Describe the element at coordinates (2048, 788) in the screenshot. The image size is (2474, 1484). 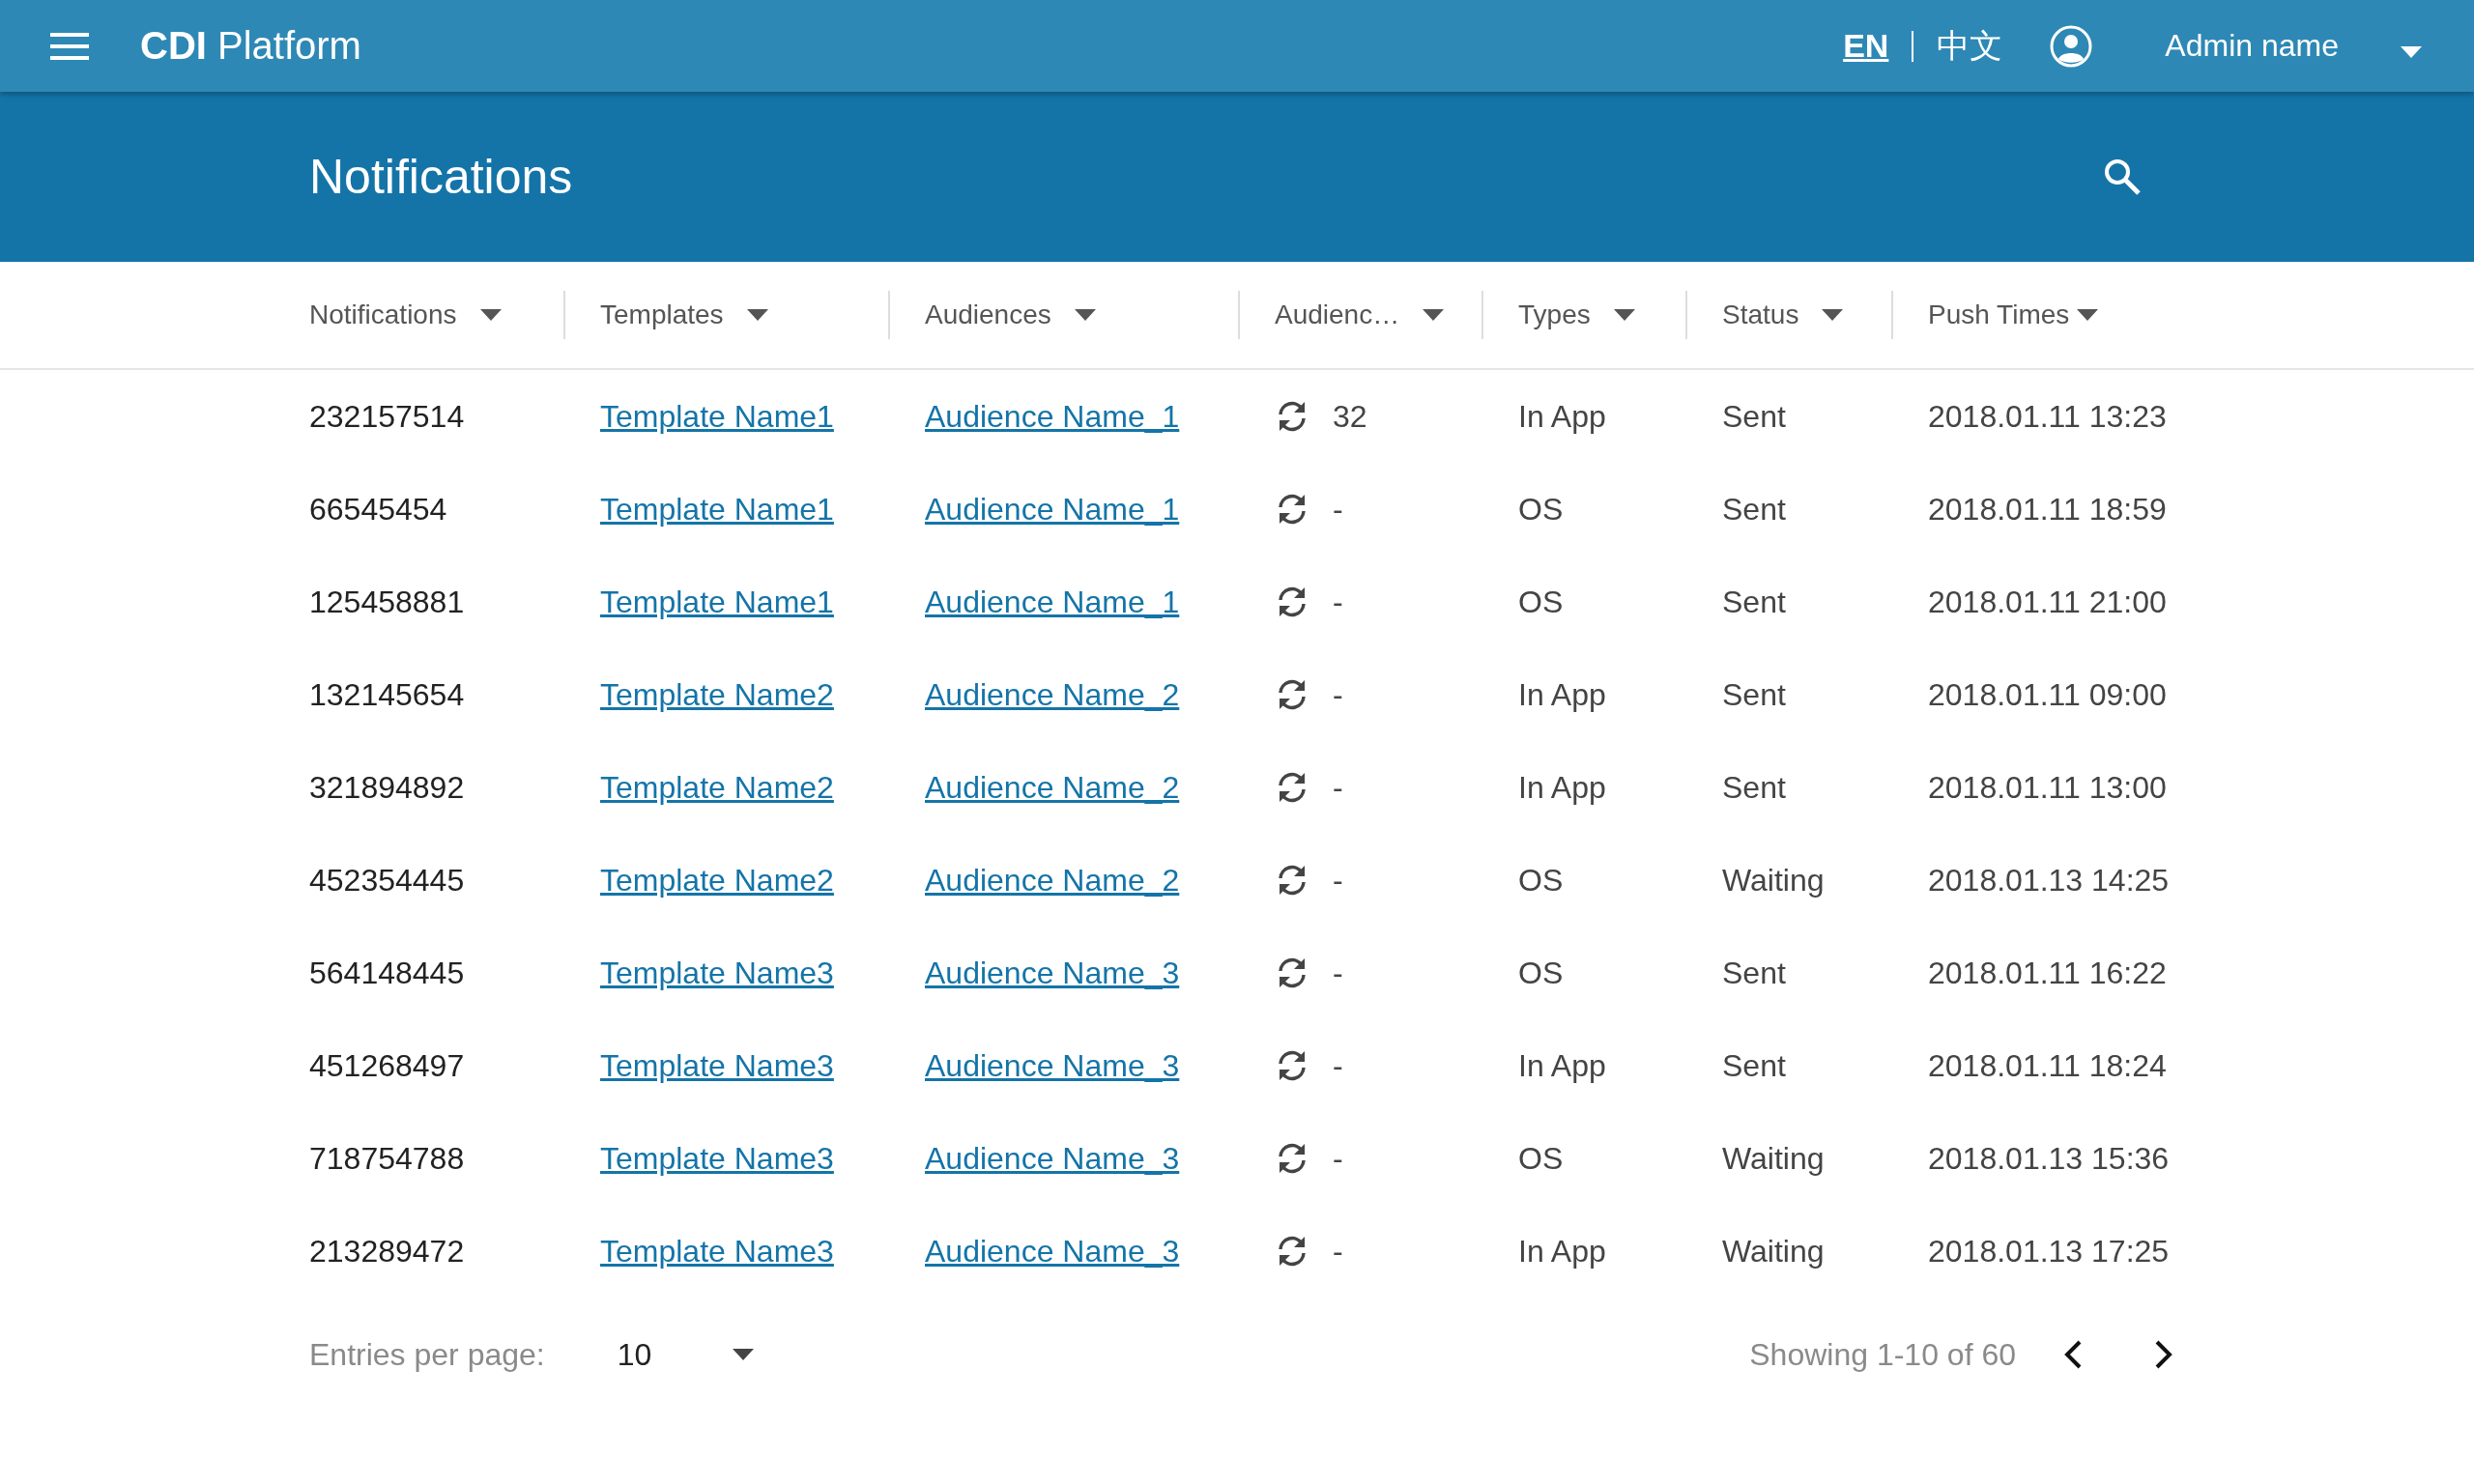
I see `table-cell: 2018.01.11 13:00` at that location.